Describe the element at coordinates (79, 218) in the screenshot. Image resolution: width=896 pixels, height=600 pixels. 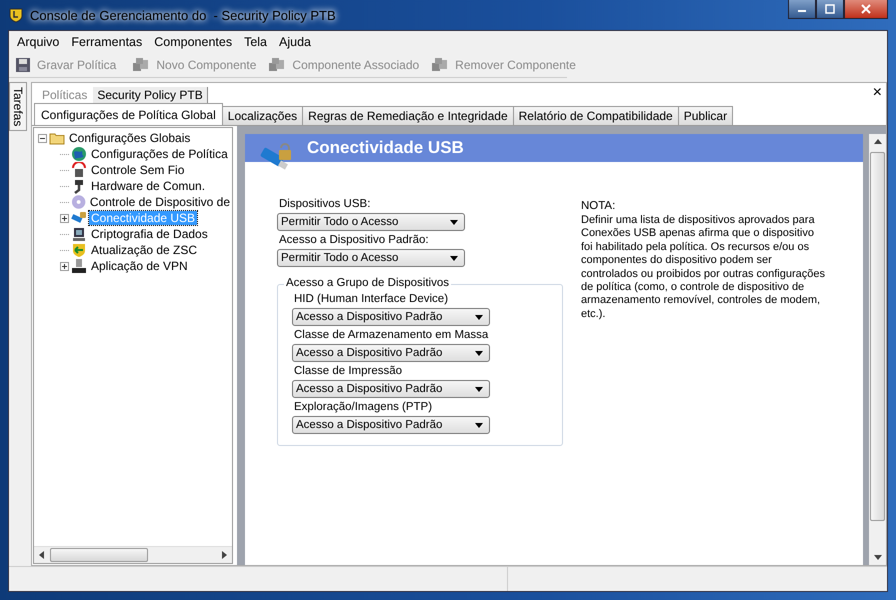
I see `usb-stick-icon` at that location.